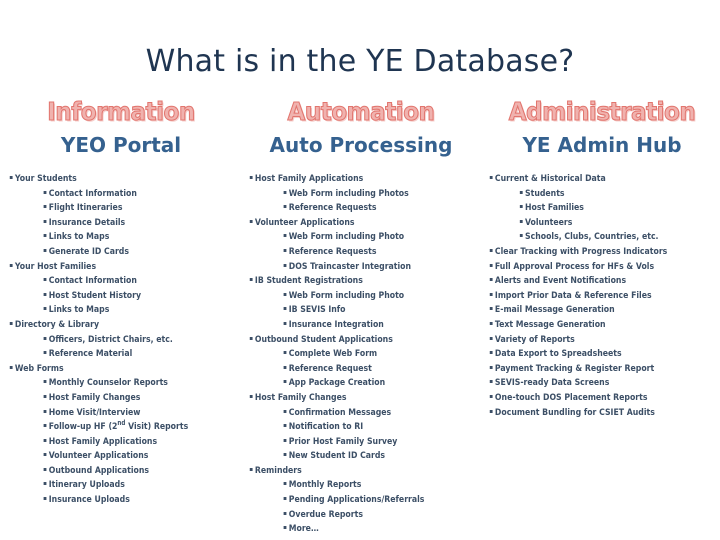  I want to click on bullet-item: App Package Creation, so click(354, 383).